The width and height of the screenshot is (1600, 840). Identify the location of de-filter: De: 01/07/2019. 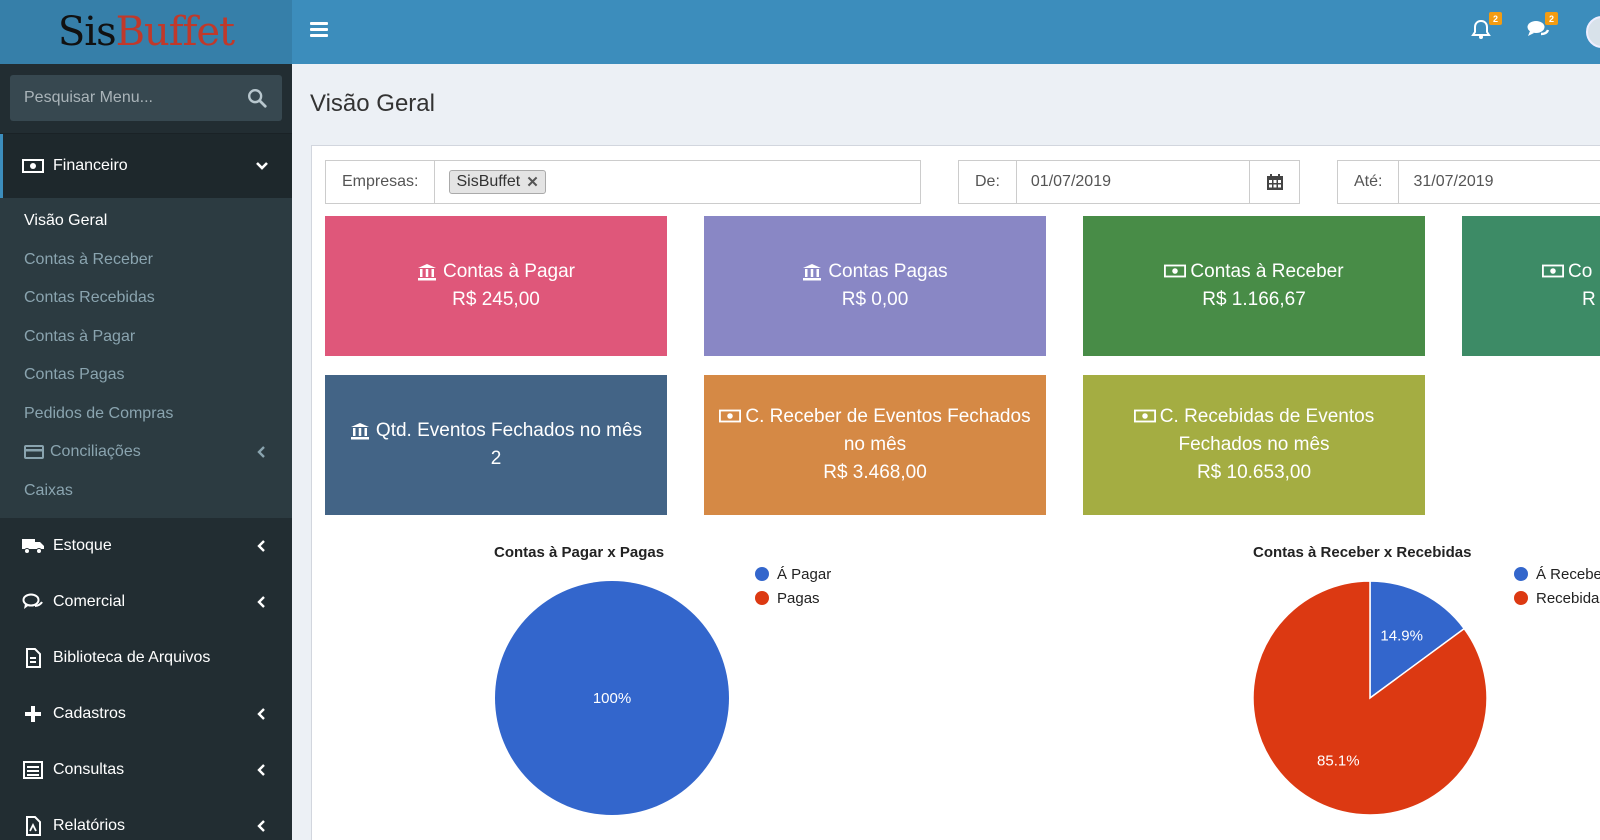
(1129, 182).